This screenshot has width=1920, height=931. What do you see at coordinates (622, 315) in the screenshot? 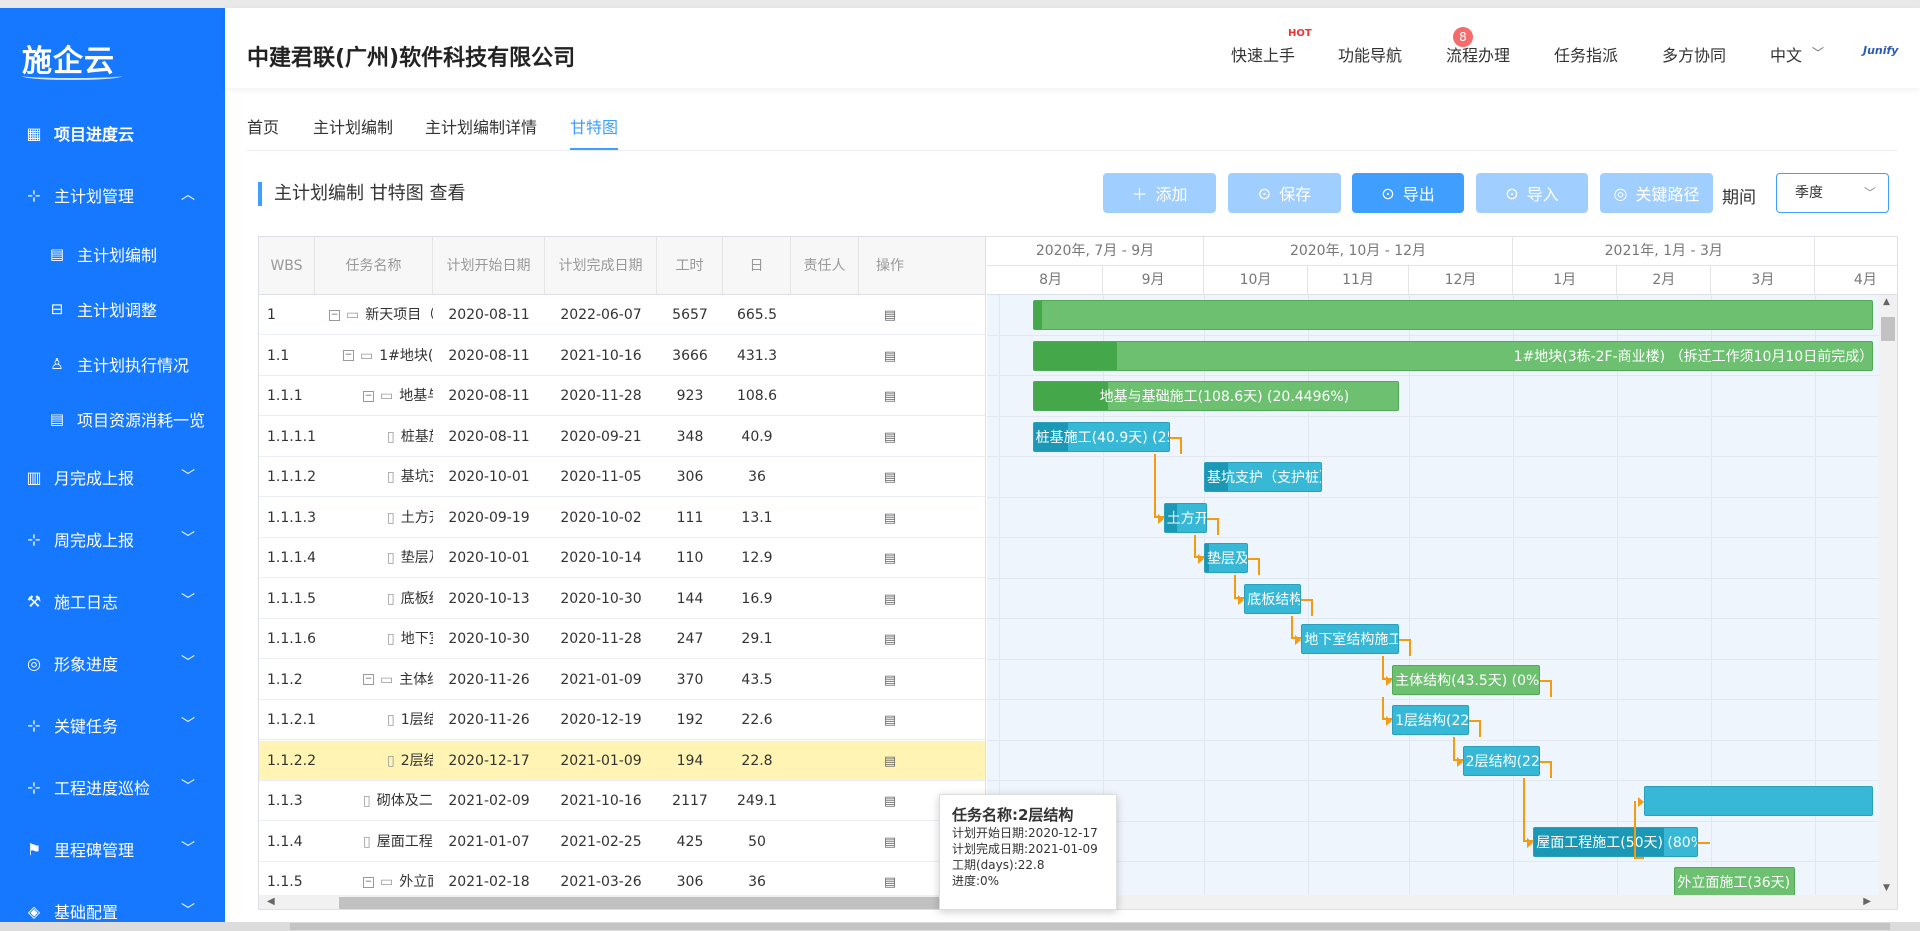
I see `table-row: 1 2020-08-11 2022-06-07 5657 665.5 −▭ 新天项目（1号 ▤` at bounding box center [622, 315].